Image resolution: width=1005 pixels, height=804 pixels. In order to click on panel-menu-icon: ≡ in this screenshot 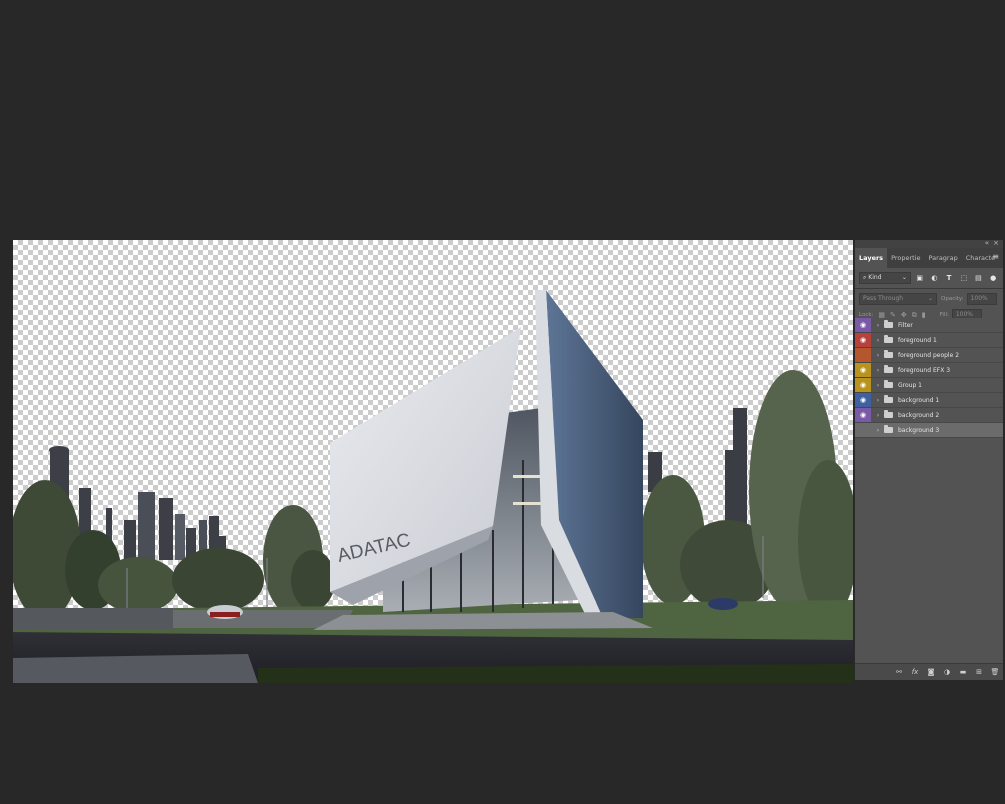, I will do `click(995, 256)`.